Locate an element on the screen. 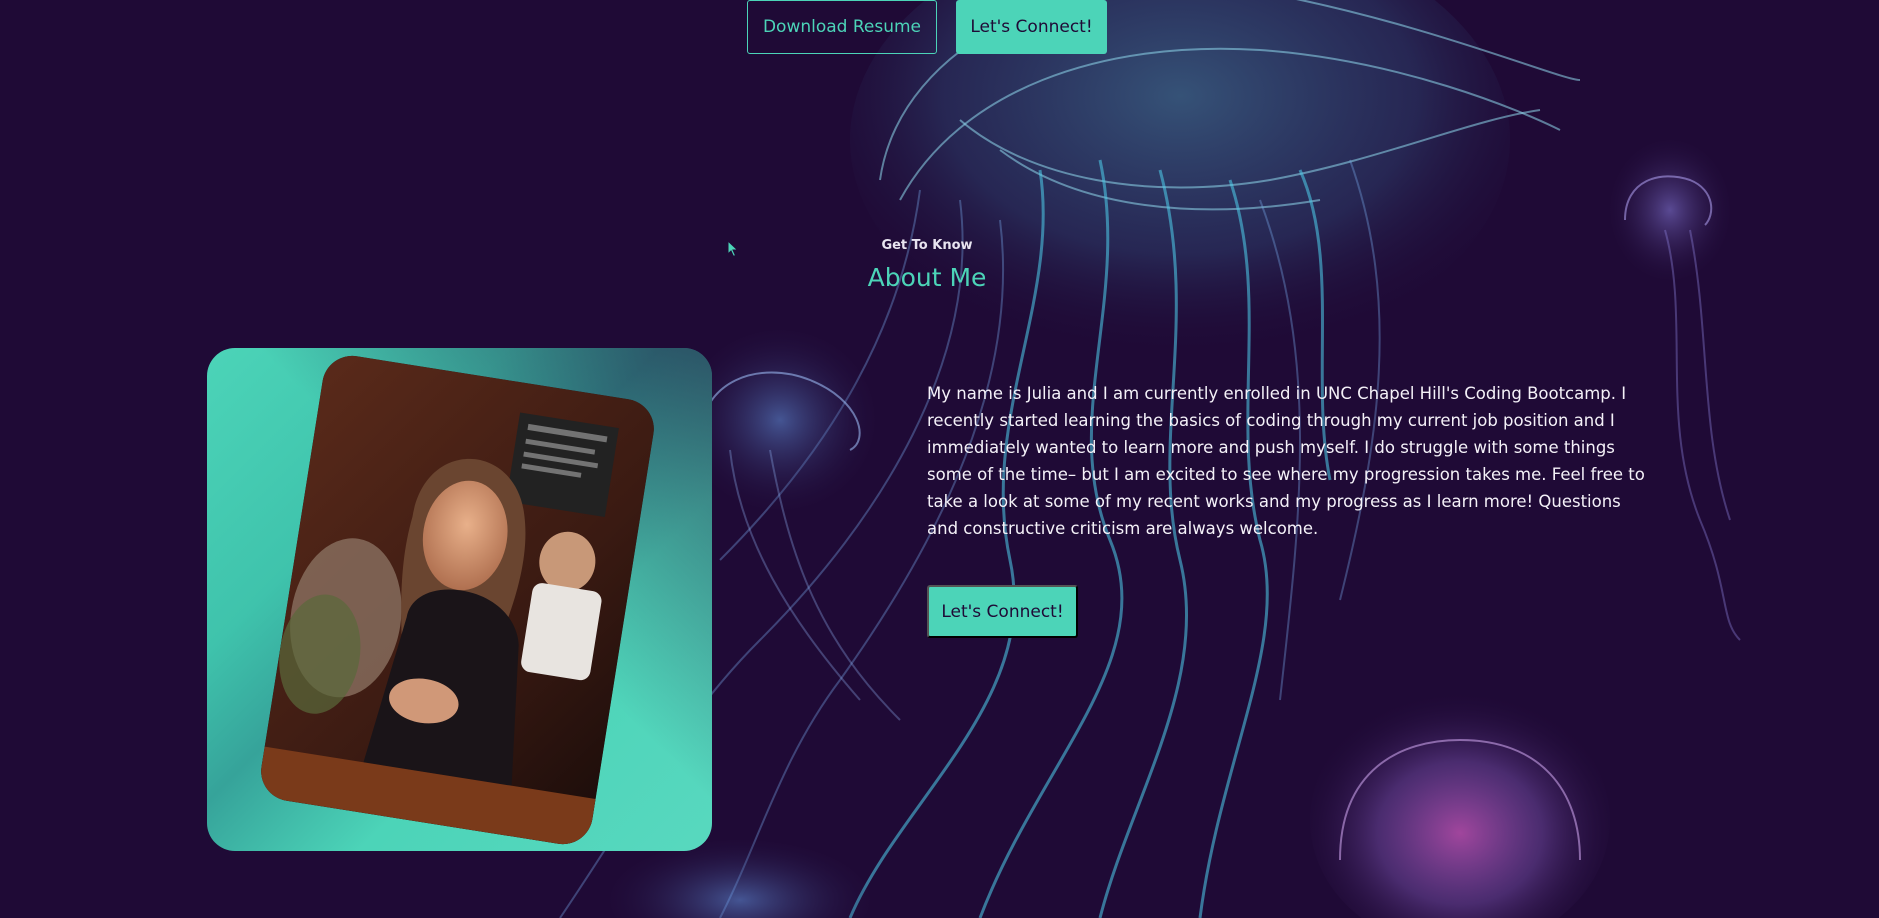 This screenshot has width=1879, height=918. profile-photo is located at coordinates (457, 600).